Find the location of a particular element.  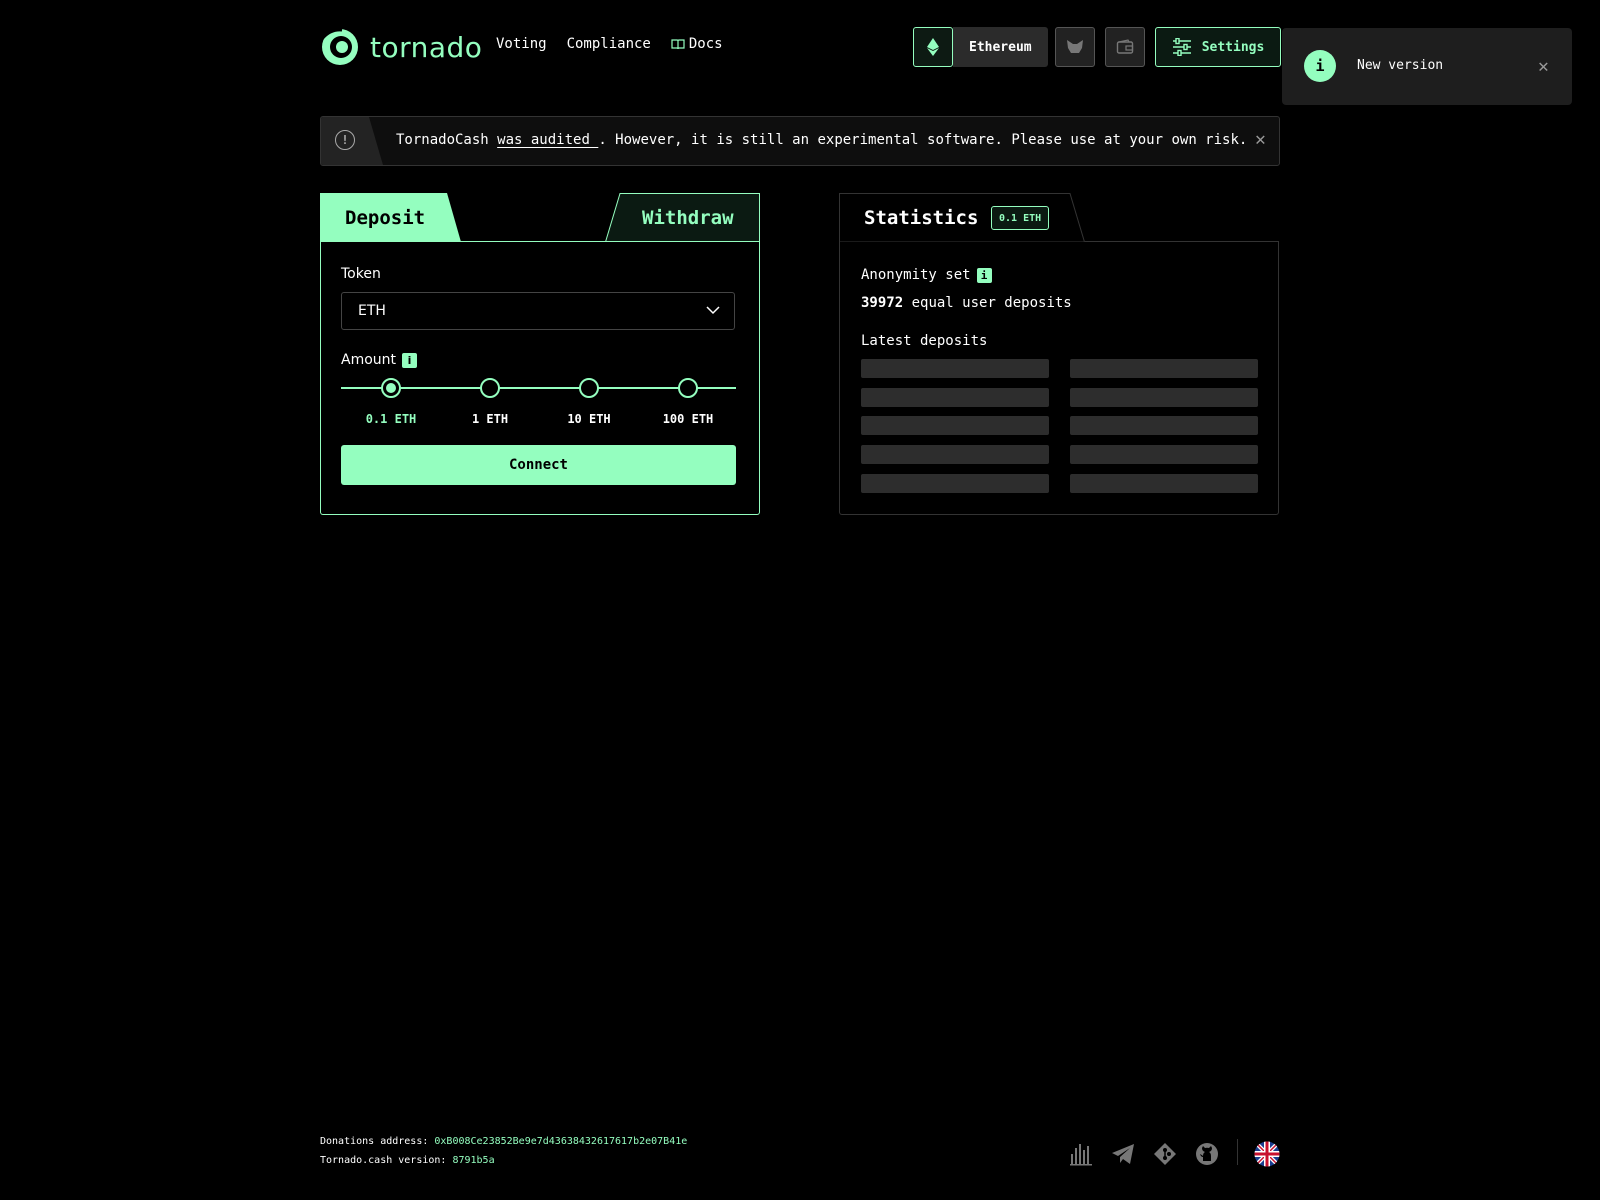

footer-divider is located at coordinates (1237, 1152).